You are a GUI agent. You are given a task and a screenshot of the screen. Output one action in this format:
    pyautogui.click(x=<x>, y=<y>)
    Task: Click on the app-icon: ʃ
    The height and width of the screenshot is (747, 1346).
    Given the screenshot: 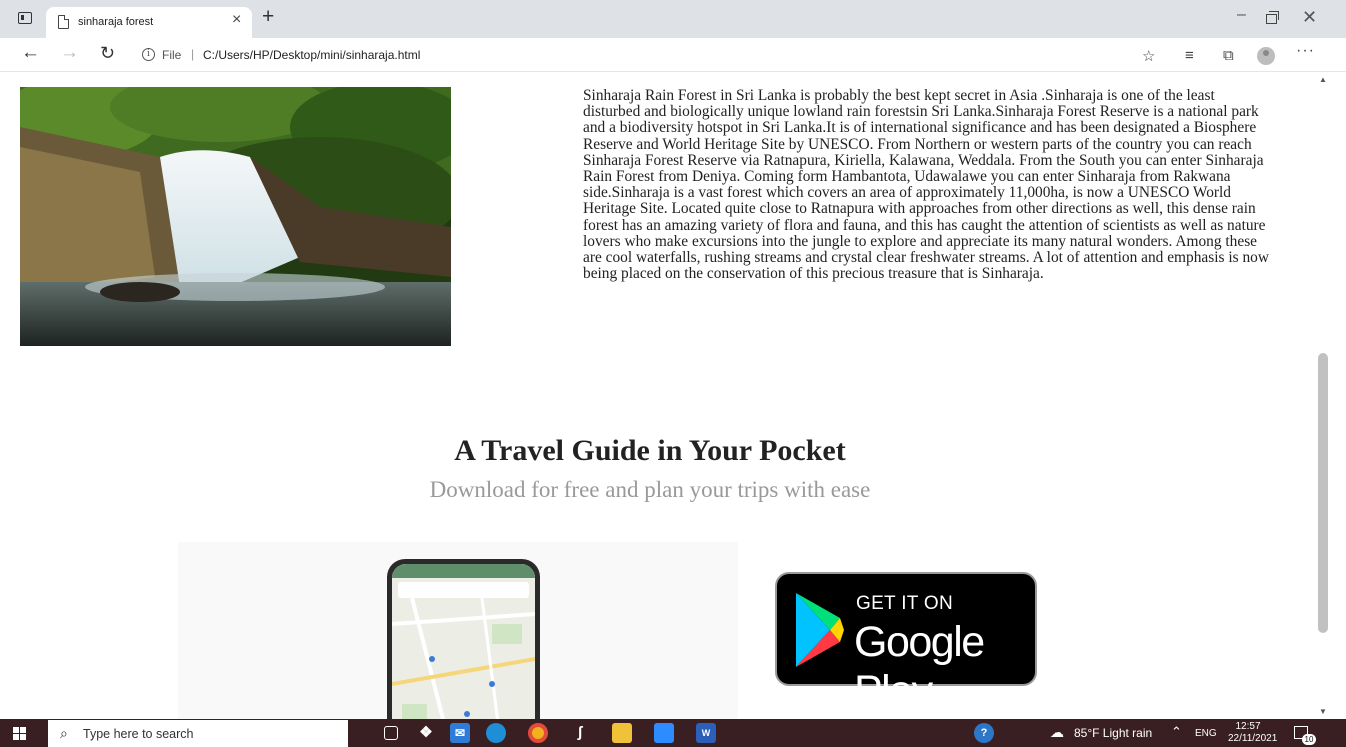 What is the action you would take?
    pyautogui.click(x=580, y=733)
    